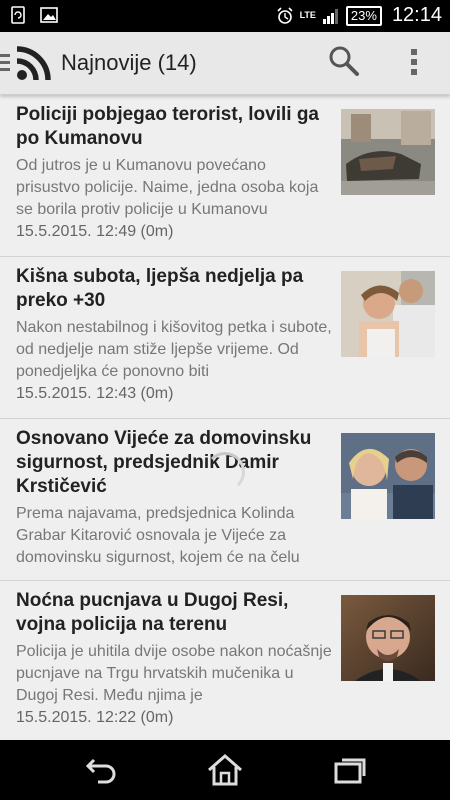 The width and height of the screenshot is (450, 800). I want to click on rss-icon, so click(34, 63).